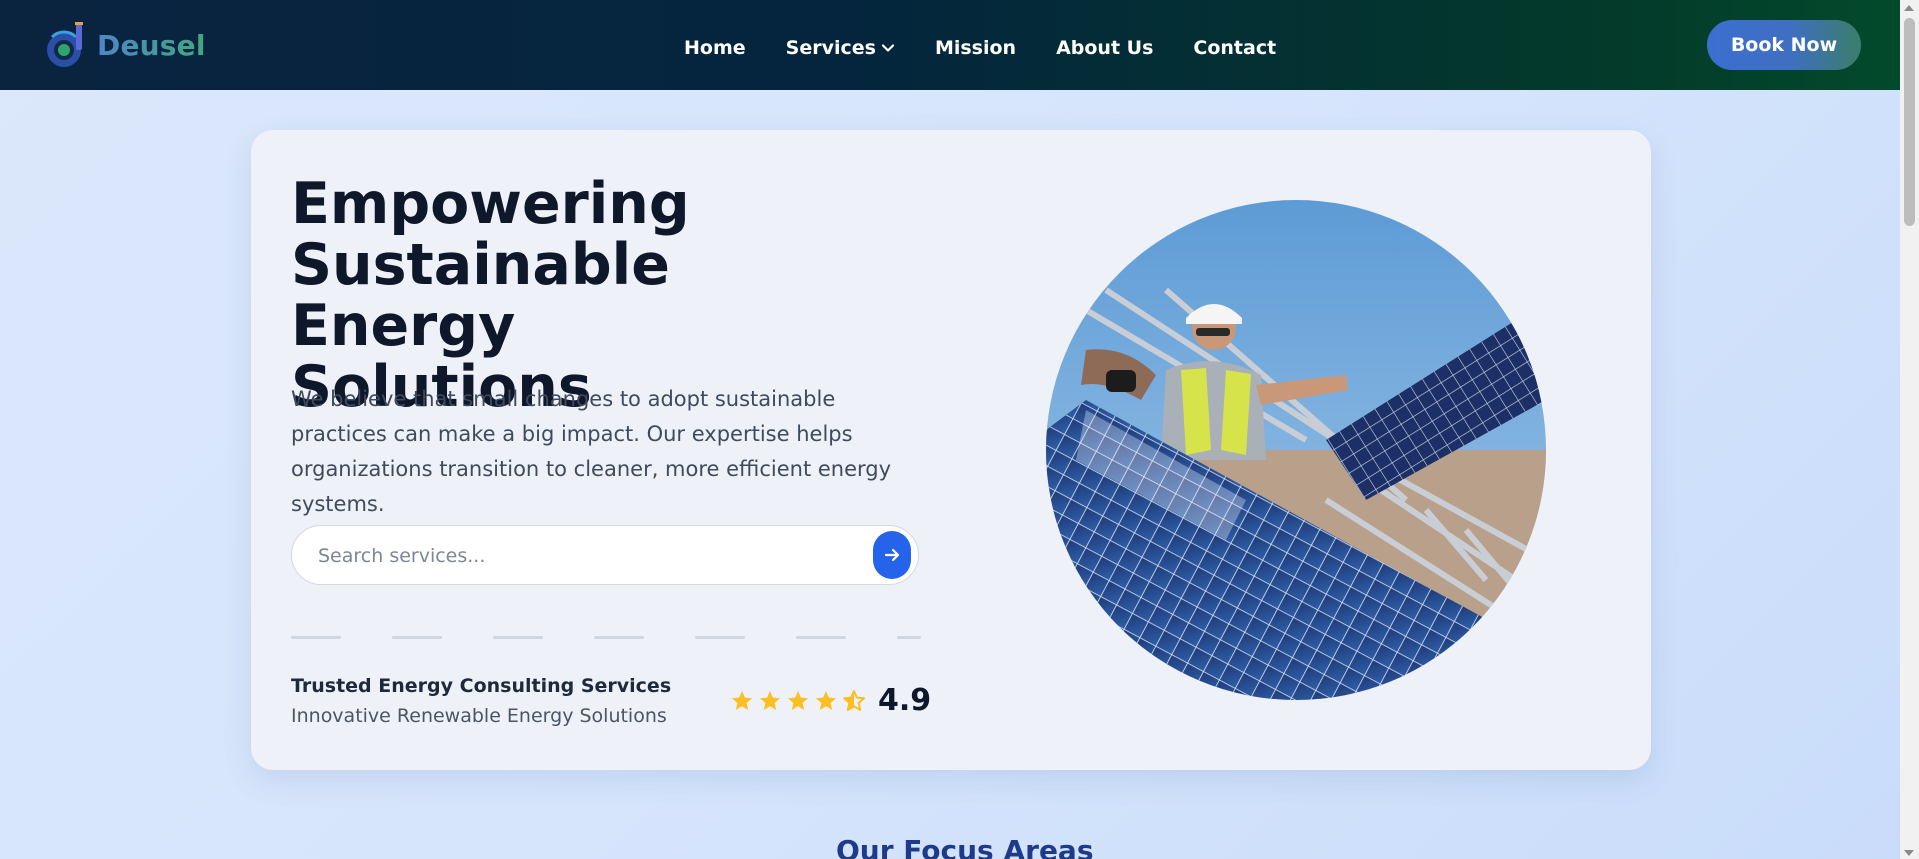 This screenshot has width=1919, height=859. I want to click on hero-title-line-2: Sustainable Energy, so click(480, 295).